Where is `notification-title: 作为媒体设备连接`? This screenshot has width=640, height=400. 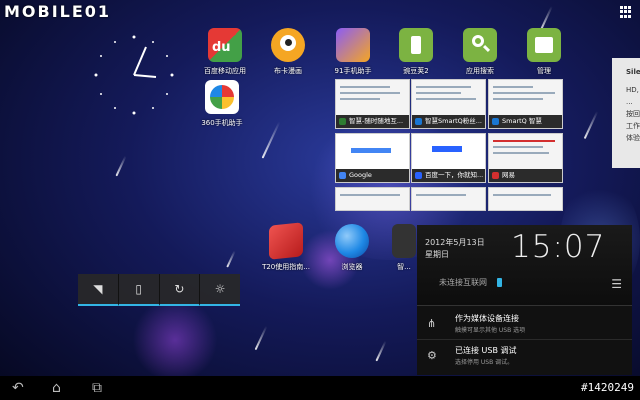
notification-title: 作为媒体设备连接 is located at coordinates (487, 318).